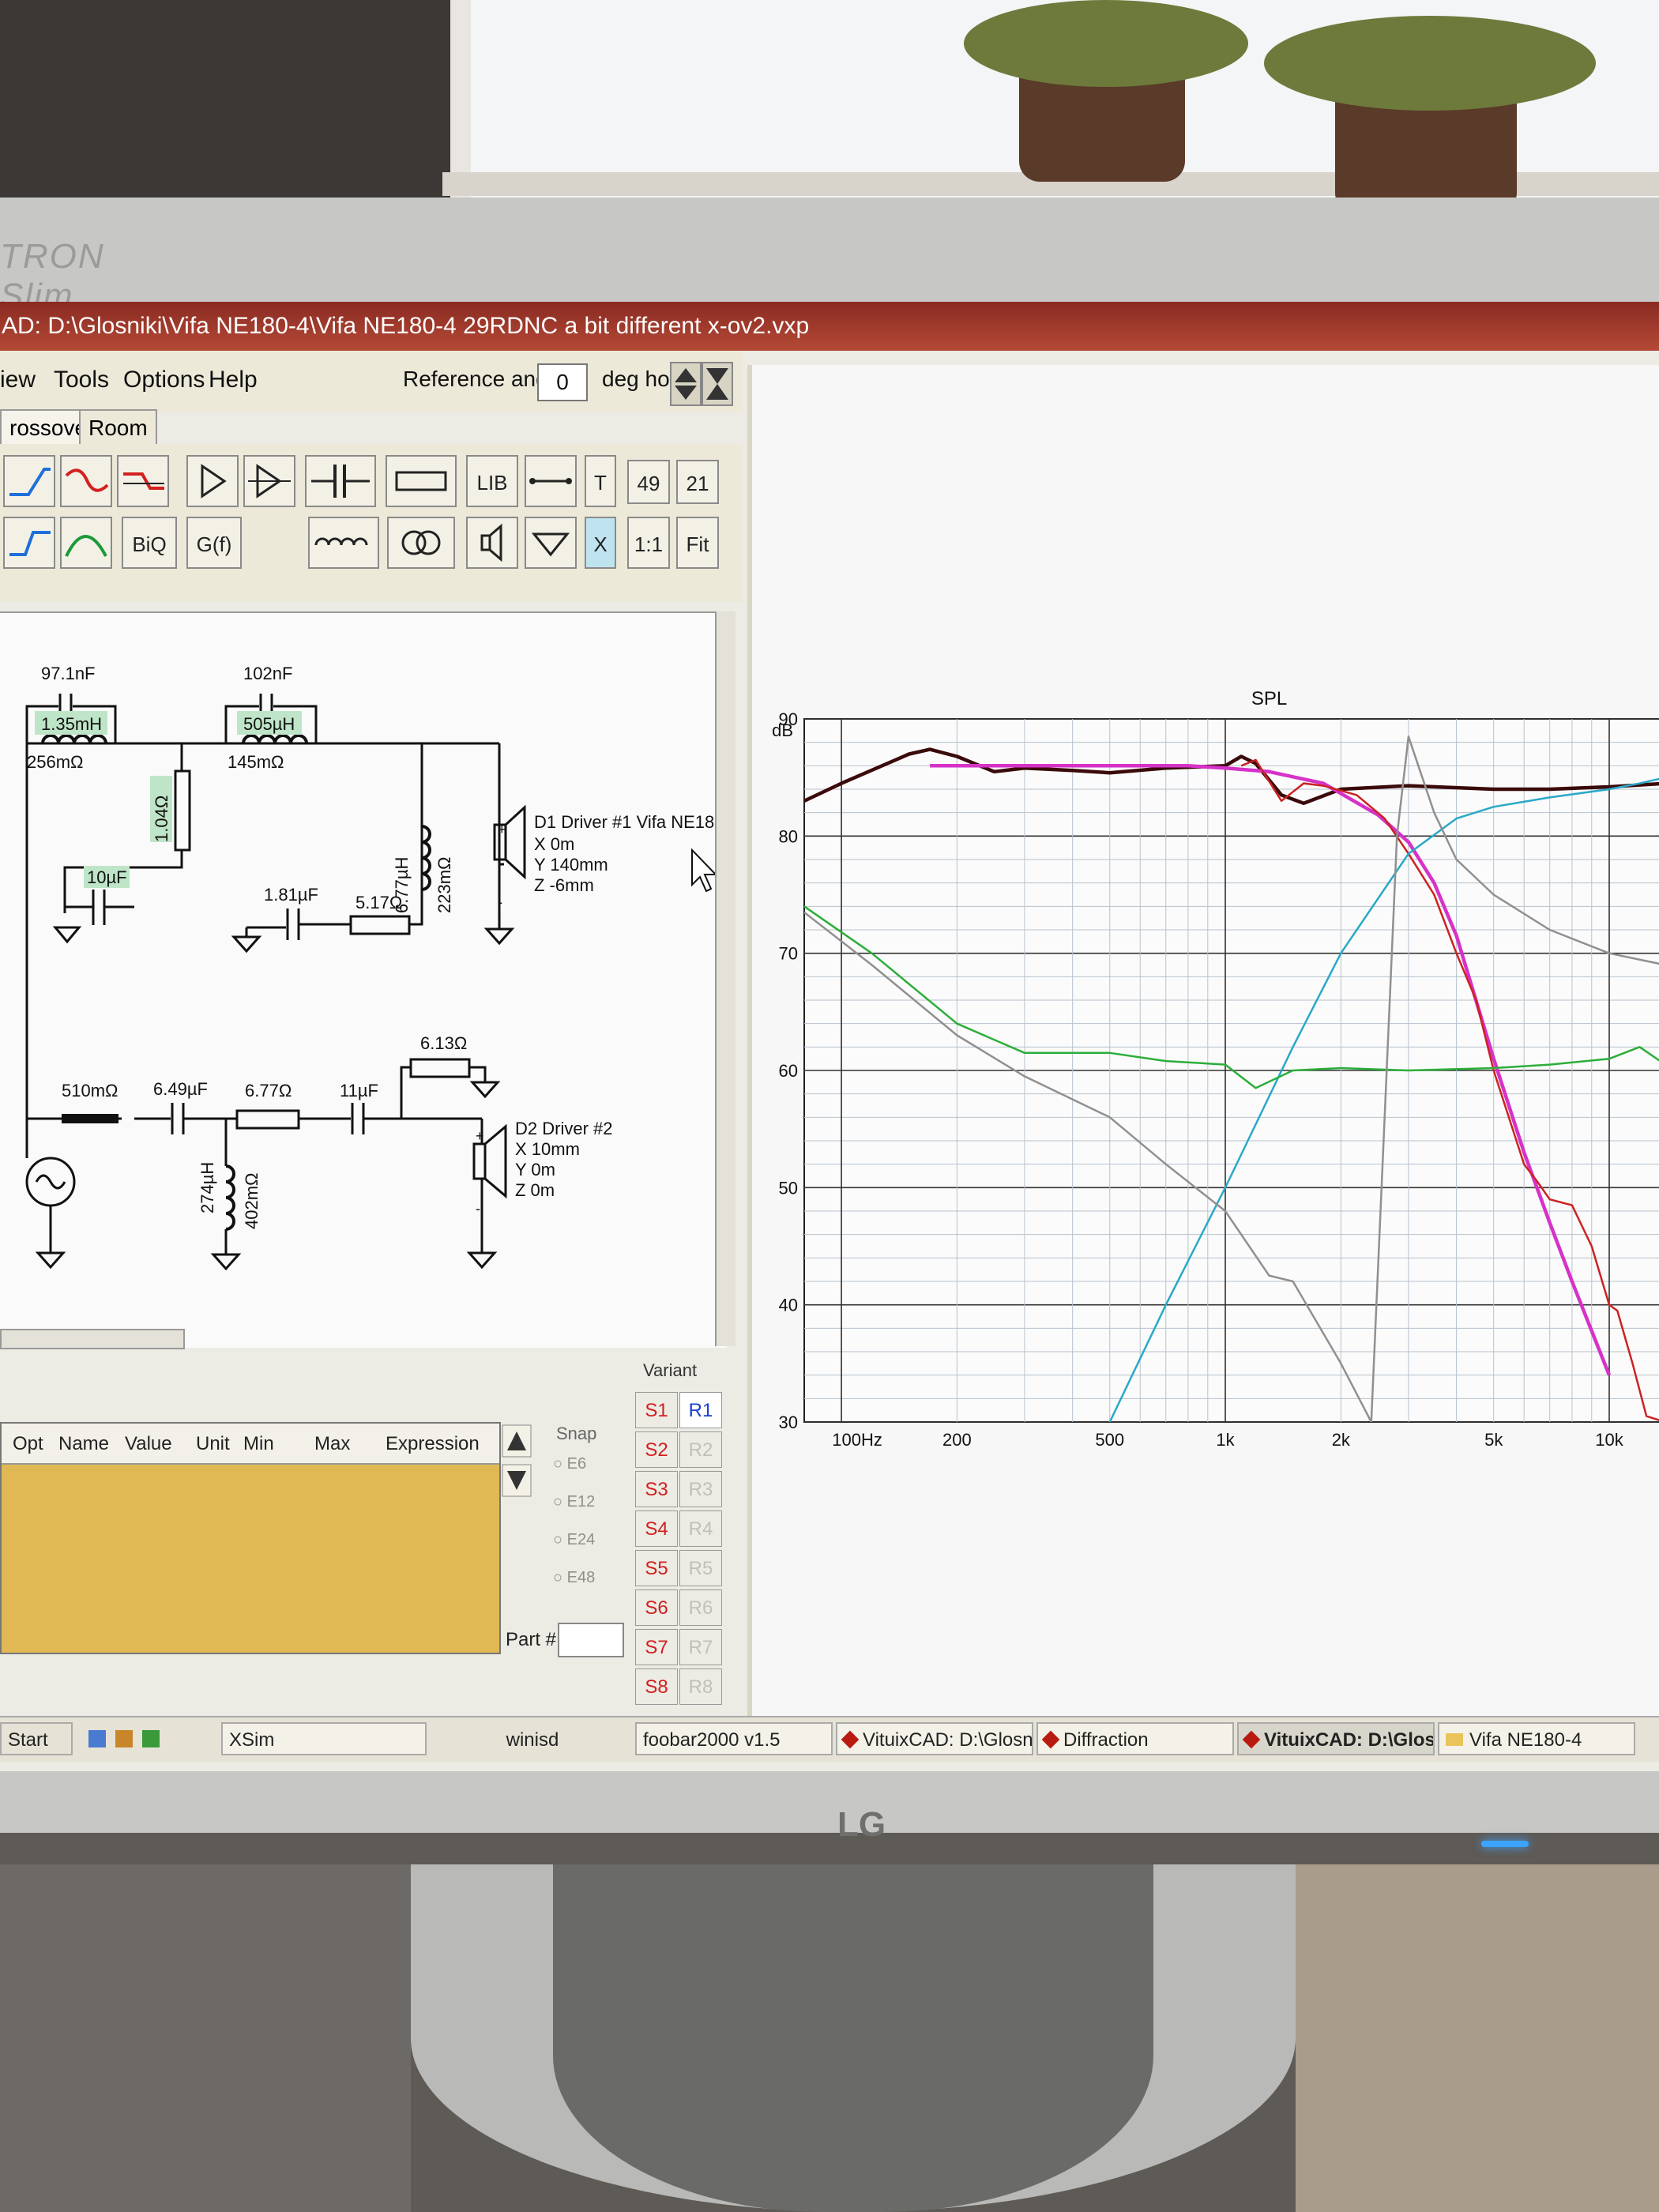  I want to click on menu-view: iew, so click(18, 380).